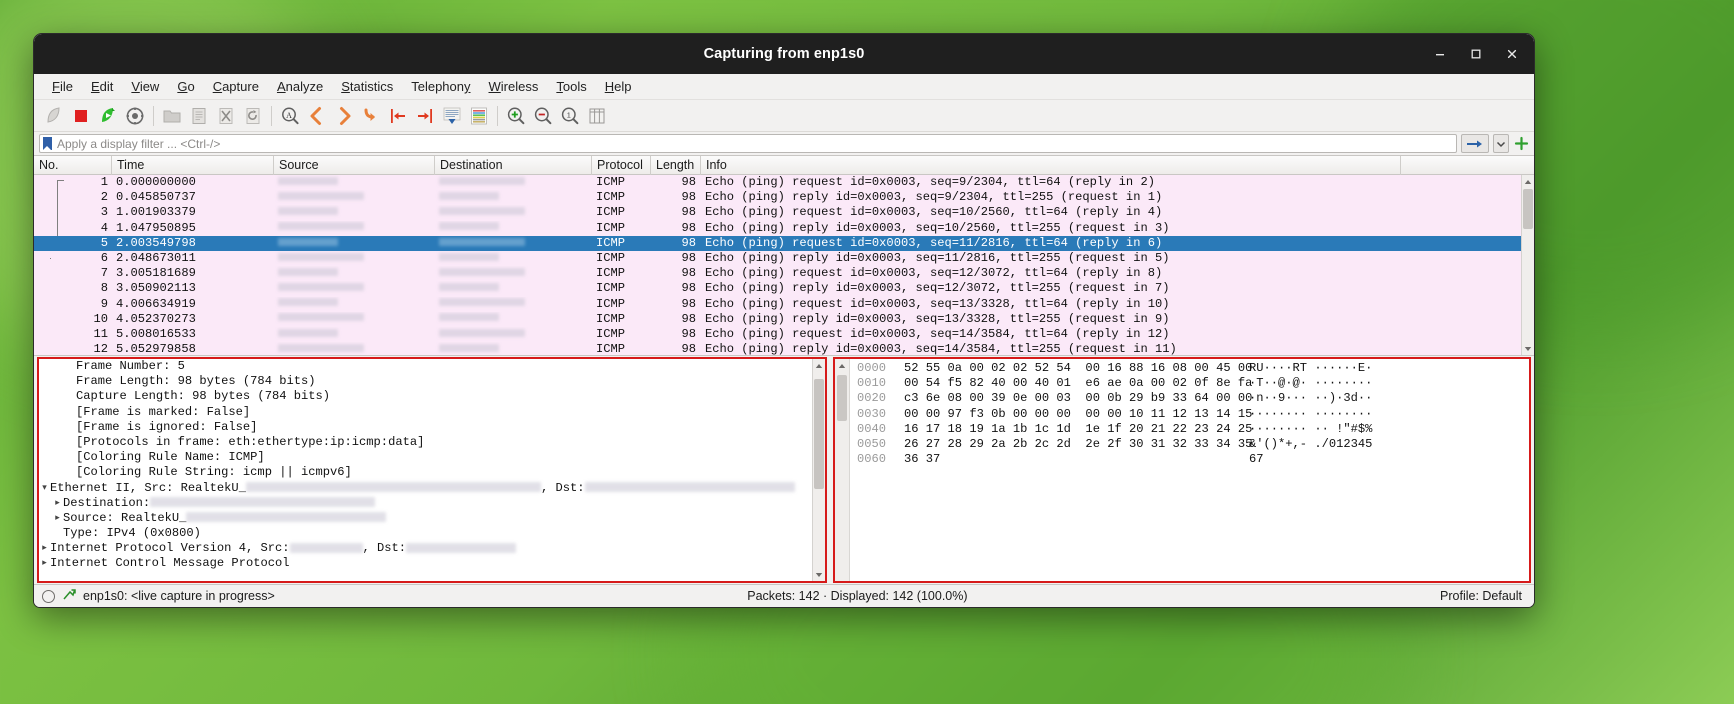 The width and height of the screenshot is (1734, 704). Describe the element at coordinates (819, 434) in the screenshot. I see `packet-details-scroll-thumb` at that location.